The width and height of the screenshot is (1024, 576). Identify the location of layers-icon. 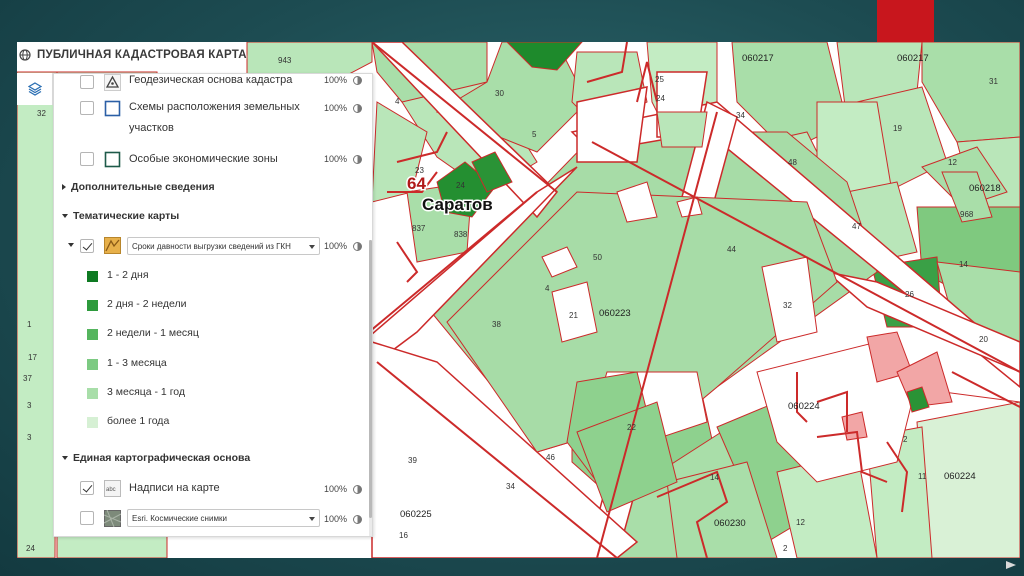
(34, 89).